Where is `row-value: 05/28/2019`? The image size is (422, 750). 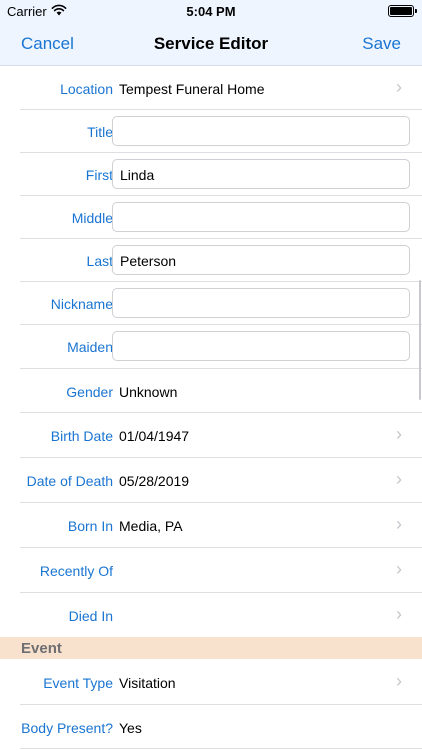
row-value: 05/28/2019 is located at coordinates (154, 481).